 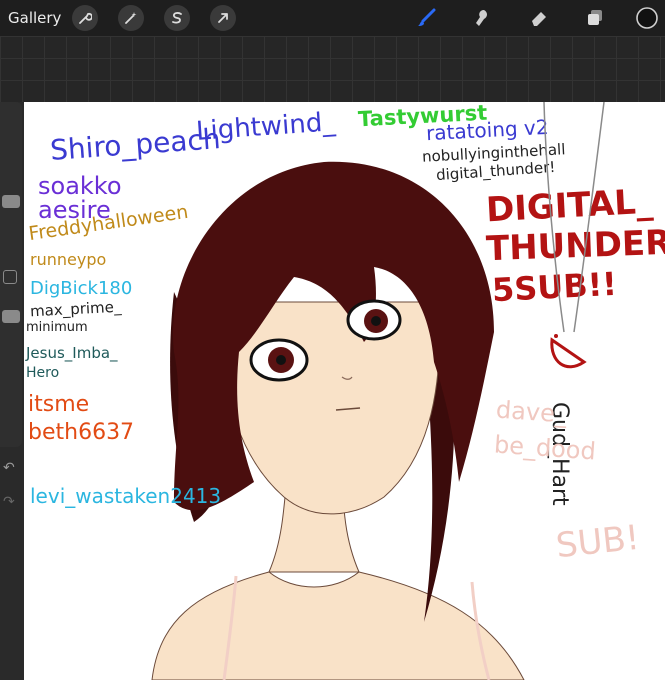 I want to click on name-hero: Hero, so click(x=43, y=373).